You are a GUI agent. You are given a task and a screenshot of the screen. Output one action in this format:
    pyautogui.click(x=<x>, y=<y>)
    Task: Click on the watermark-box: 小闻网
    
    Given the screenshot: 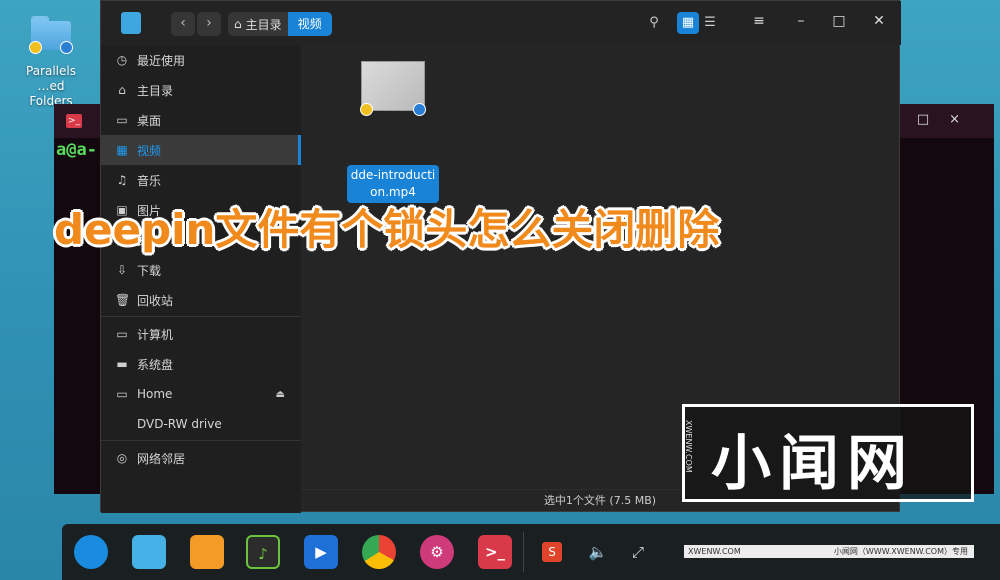 What is the action you would take?
    pyautogui.click(x=828, y=453)
    